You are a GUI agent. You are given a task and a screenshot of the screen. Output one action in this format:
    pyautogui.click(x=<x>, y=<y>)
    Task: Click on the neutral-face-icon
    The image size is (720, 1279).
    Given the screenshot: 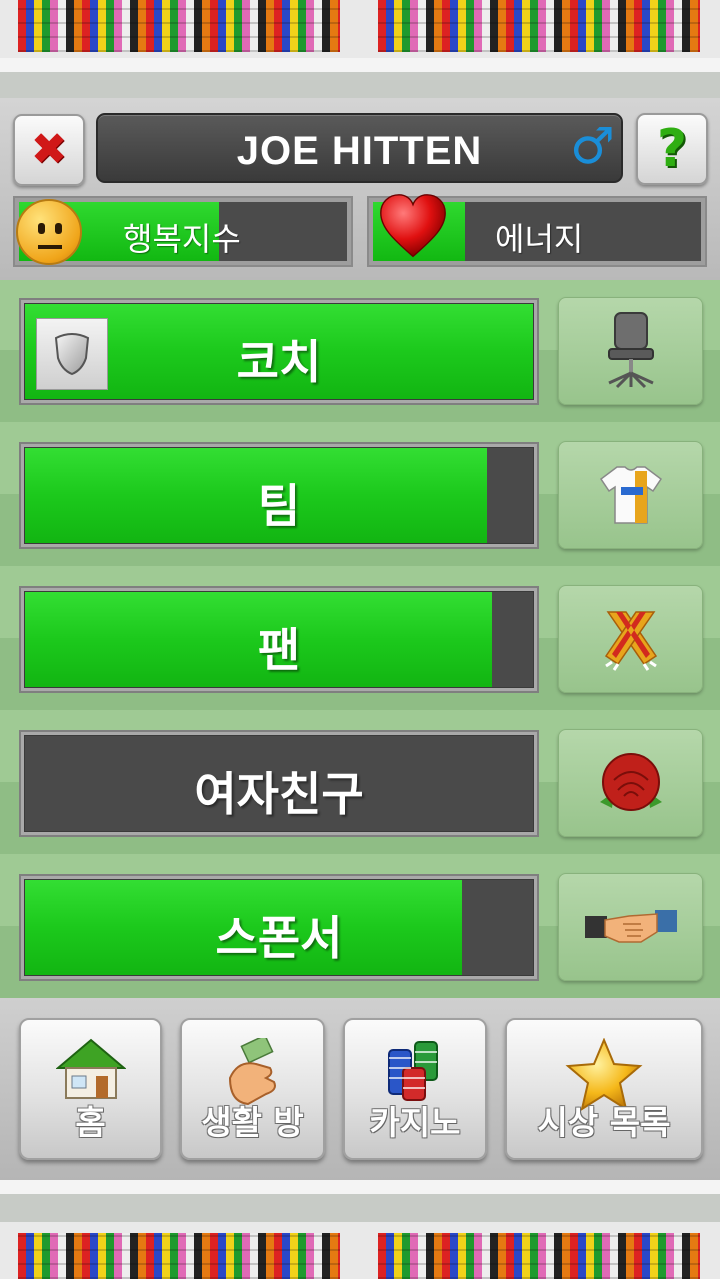 What is the action you would take?
    pyautogui.click(x=49, y=232)
    